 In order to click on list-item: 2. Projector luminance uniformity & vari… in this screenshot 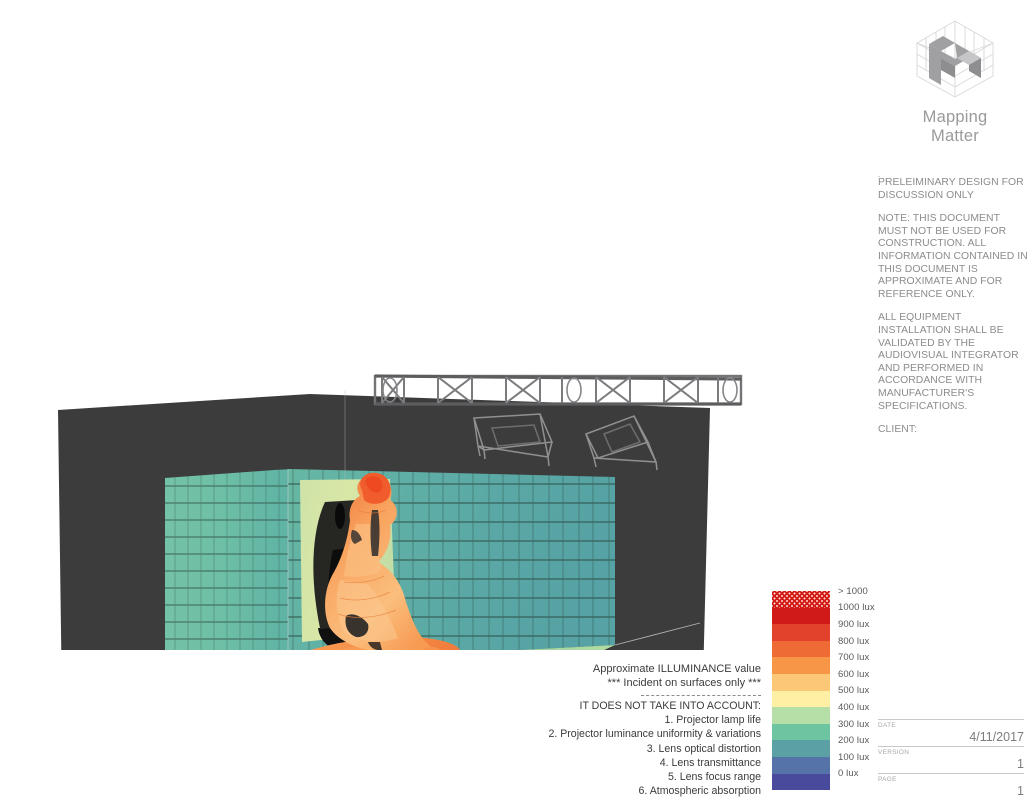, I will do `click(654, 734)`.